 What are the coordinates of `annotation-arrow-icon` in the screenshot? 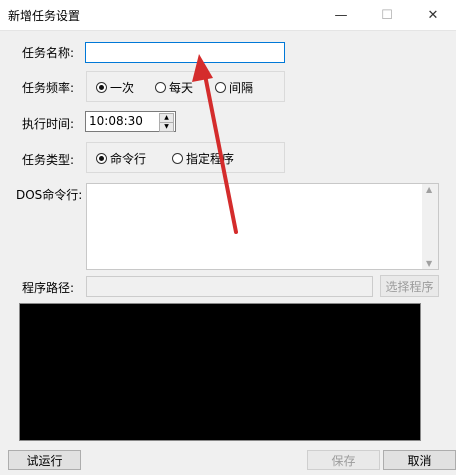 It's located at (215, 144).